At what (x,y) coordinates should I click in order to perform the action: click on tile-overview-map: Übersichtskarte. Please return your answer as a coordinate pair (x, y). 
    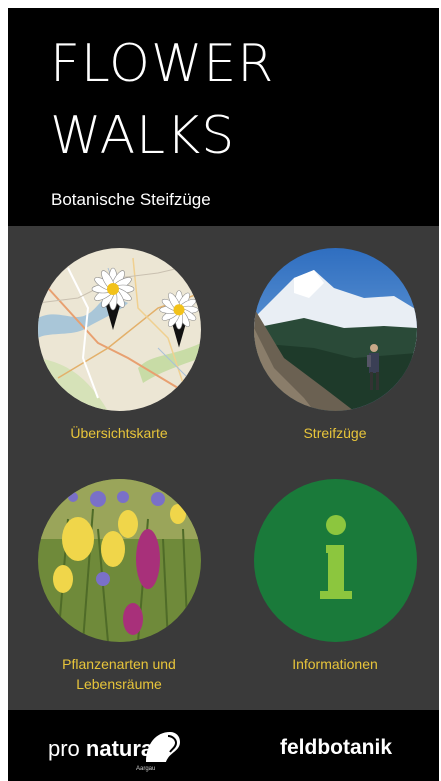
    Looking at the image, I should click on (119, 345).